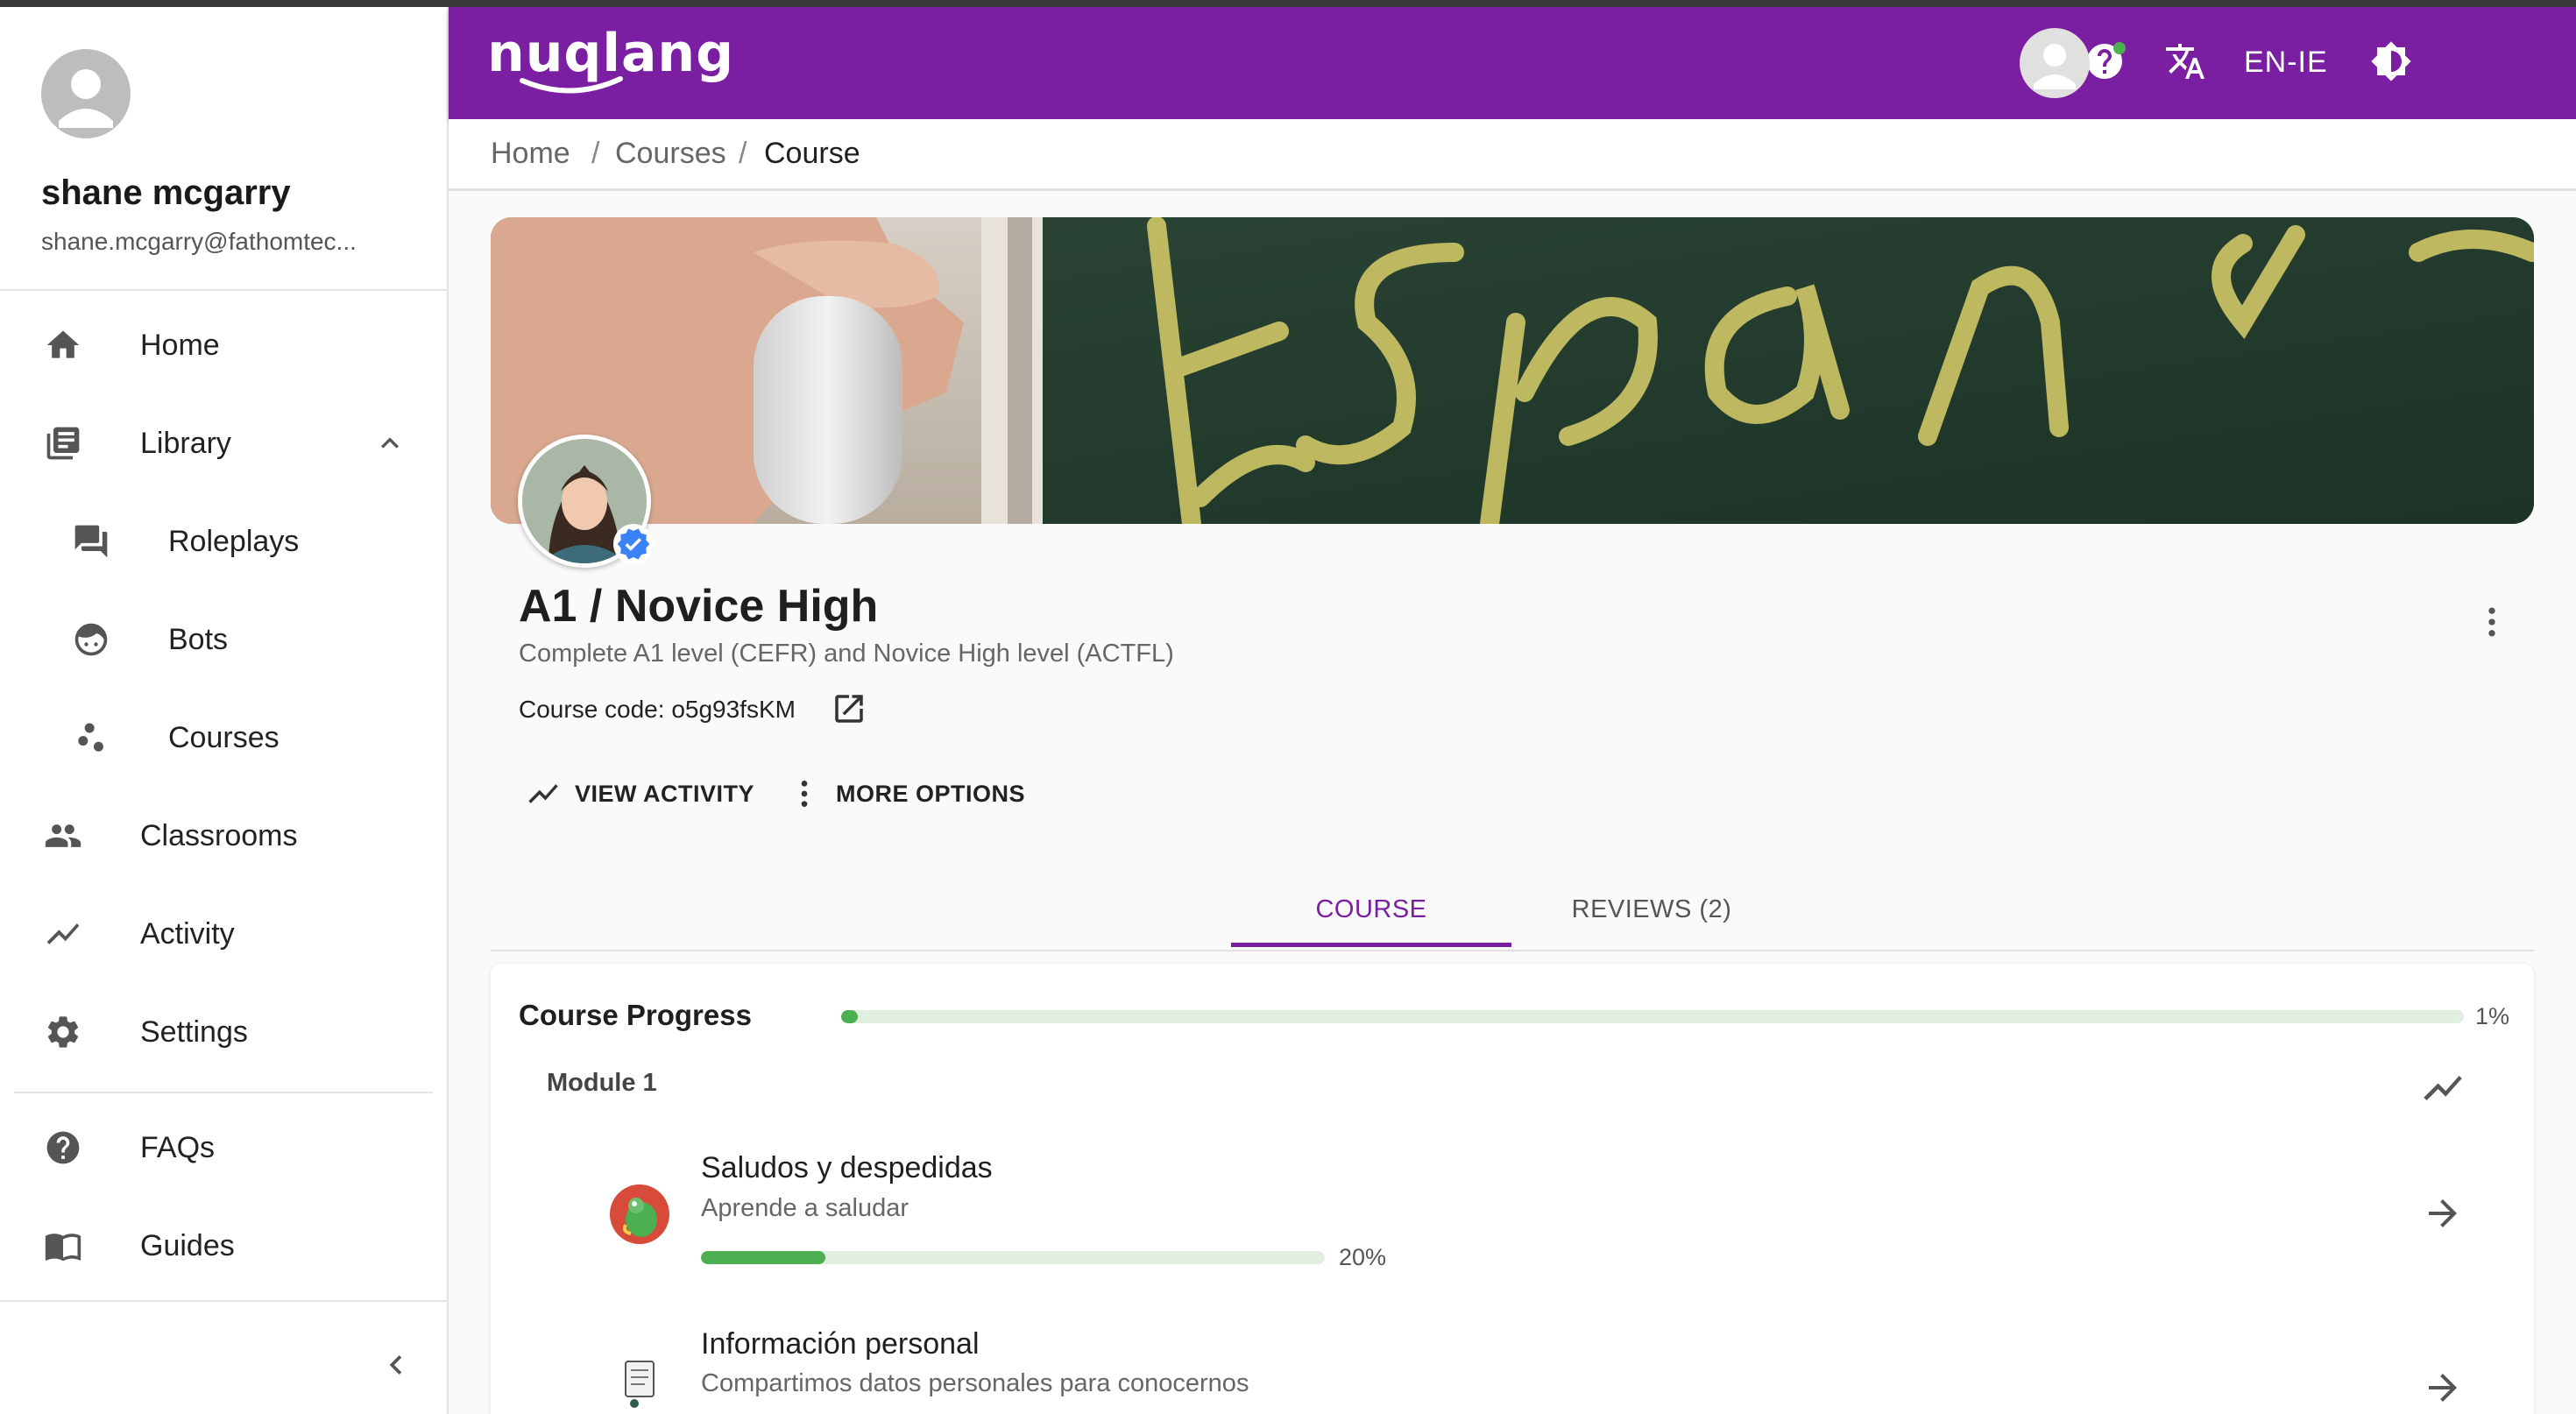 The image size is (2576, 1414). I want to click on book-open-icon, so click(63, 1246).